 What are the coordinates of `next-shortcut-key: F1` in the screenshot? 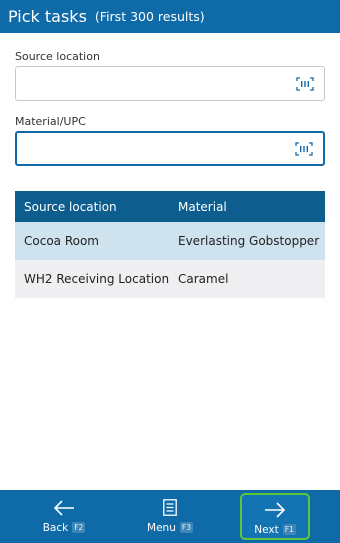 It's located at (289, 529).